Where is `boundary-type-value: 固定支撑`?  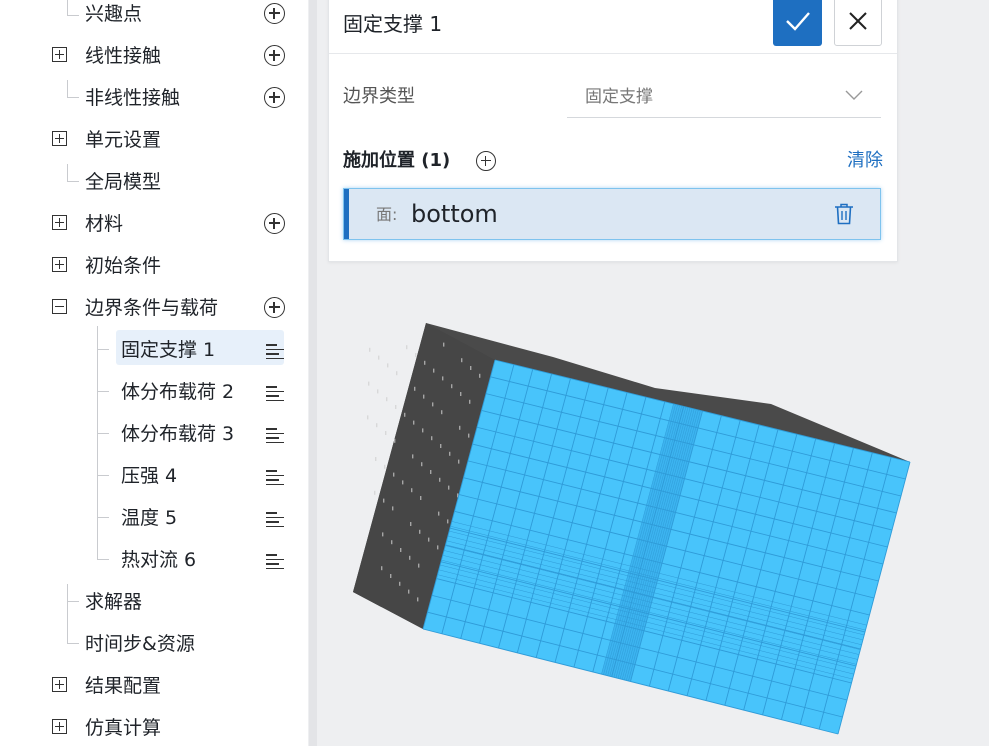
boundary-type-value: 固定支撑 is located at coordinates (619, 97).